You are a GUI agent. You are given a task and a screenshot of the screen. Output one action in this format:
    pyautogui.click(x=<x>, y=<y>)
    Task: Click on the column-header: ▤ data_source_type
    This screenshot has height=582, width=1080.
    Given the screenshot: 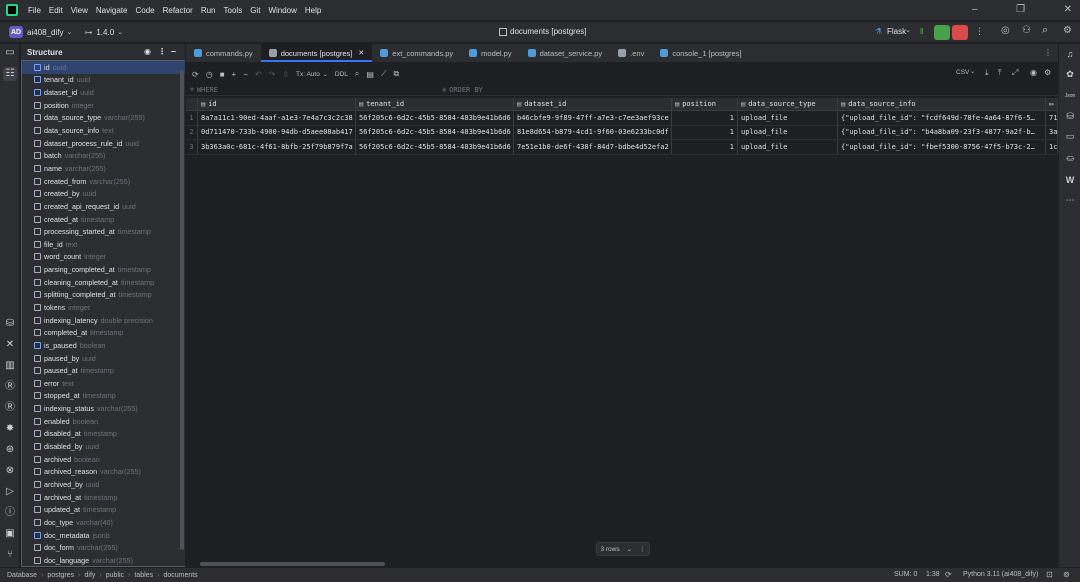 What is the action you would take?
    pyautogui.click(x=788, y=104)
    